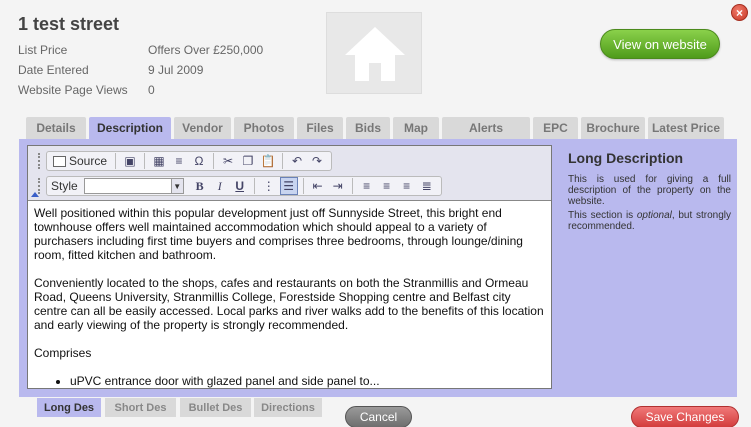 The height and width of the screenshot is (427, 751). What do you see at coordinates (269, 186) in the screenshot?
I see `numbered-list-icon: ⋮` at bounding box center [269, 186].